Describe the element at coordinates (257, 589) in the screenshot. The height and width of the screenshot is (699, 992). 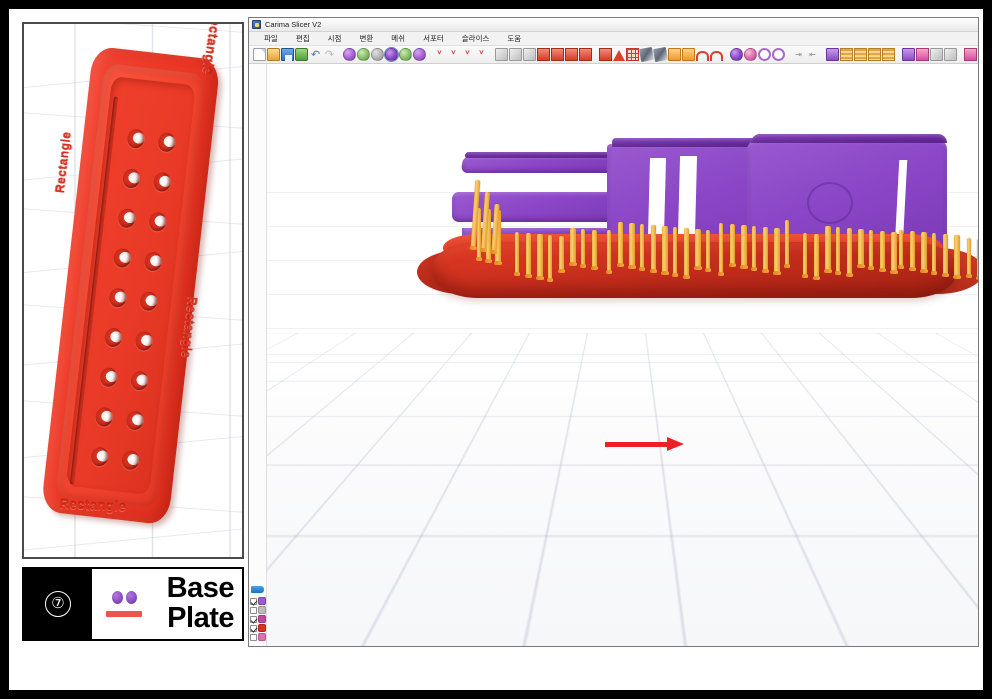
I see `layer-tag-icon` at that location.